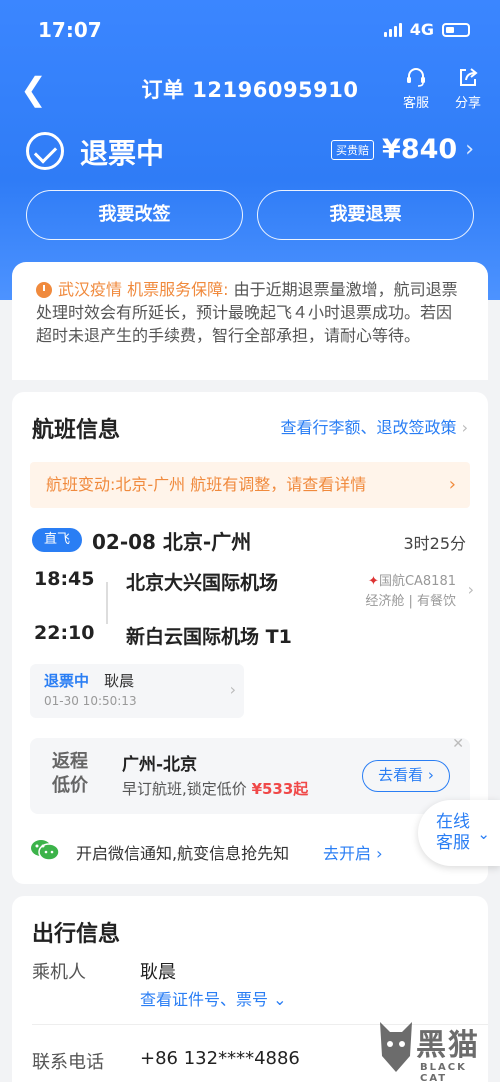 This screenshot has width=500, height=1082. Describe the element at coordinates (259, 29) in the screenshot. I see `status-bar: 17:07 4G` at that location.